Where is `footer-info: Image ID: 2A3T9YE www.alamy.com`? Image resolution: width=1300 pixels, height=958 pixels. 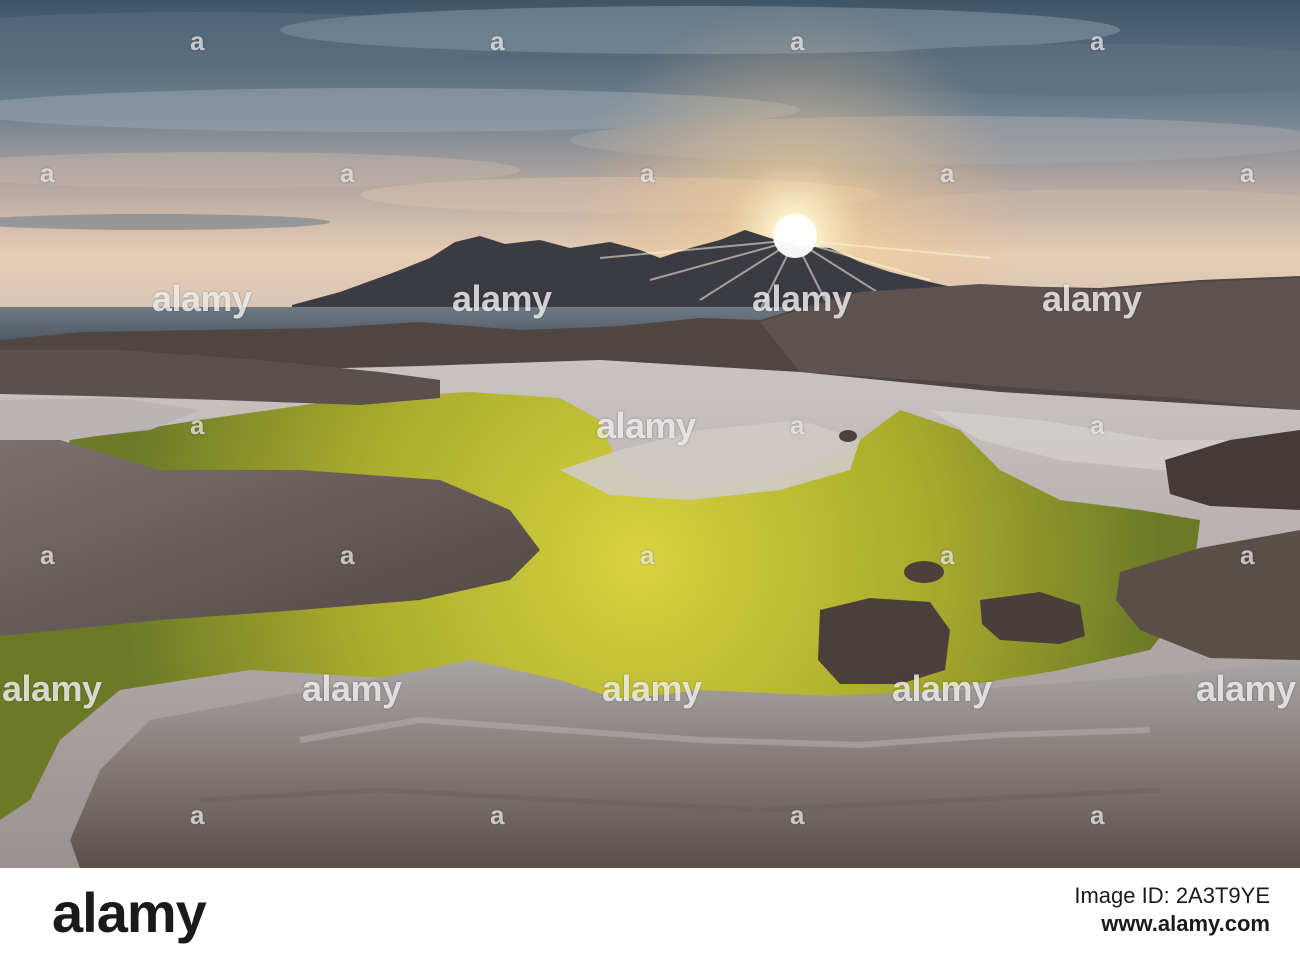 footer-info: Image ID: 2A3T9YE www.alamy.com is located at coordinates (1172, 910).